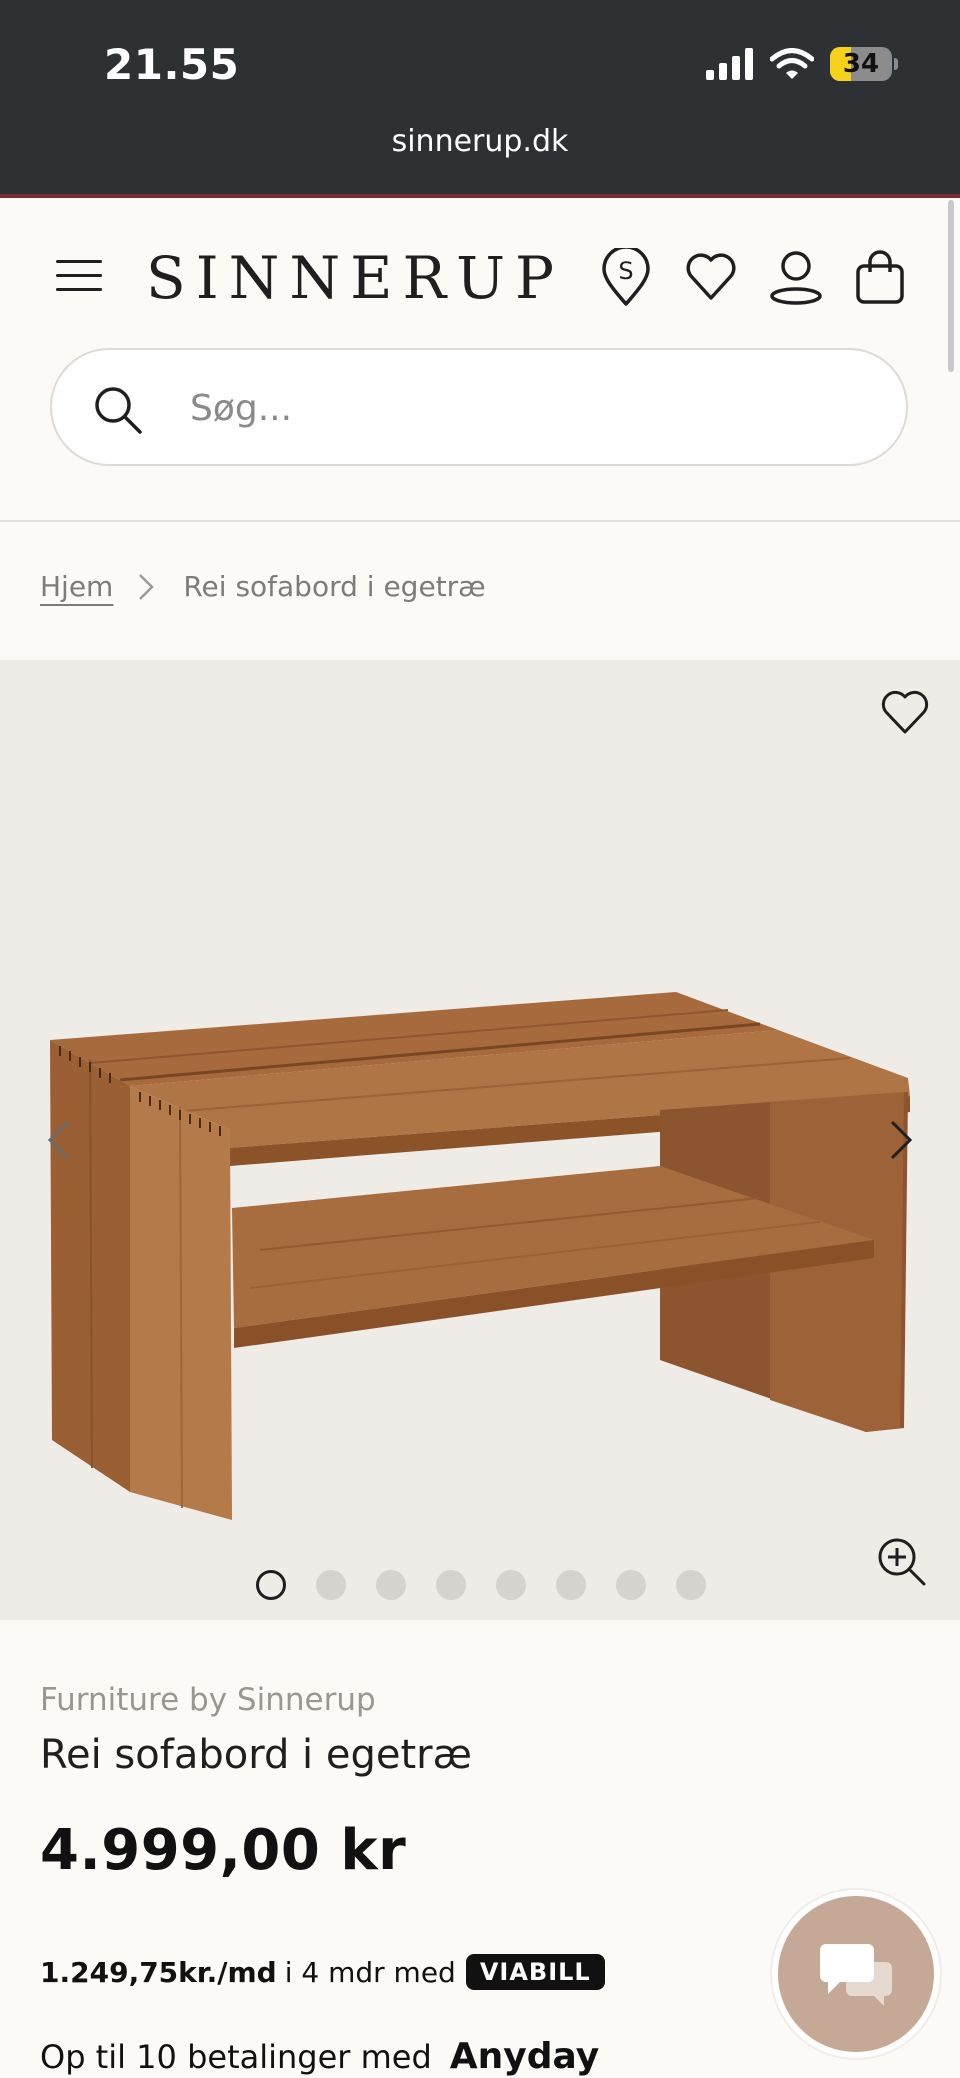 The width and height of the screenshot is (960, 2078). What do you see at coordinates (59, 1140) in the screenshot?
I see `chevron-left-icon` at bounding box center [59, 1140].